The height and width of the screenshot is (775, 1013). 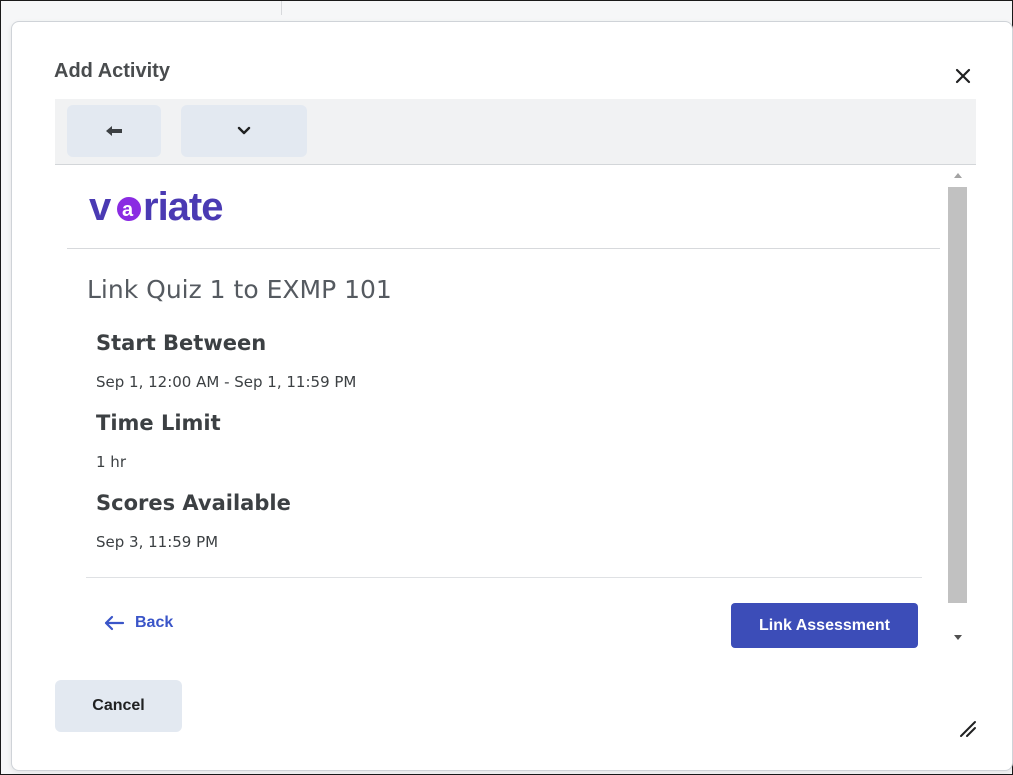 I want to click on scroll-up-button, so click(x=958, y=175).